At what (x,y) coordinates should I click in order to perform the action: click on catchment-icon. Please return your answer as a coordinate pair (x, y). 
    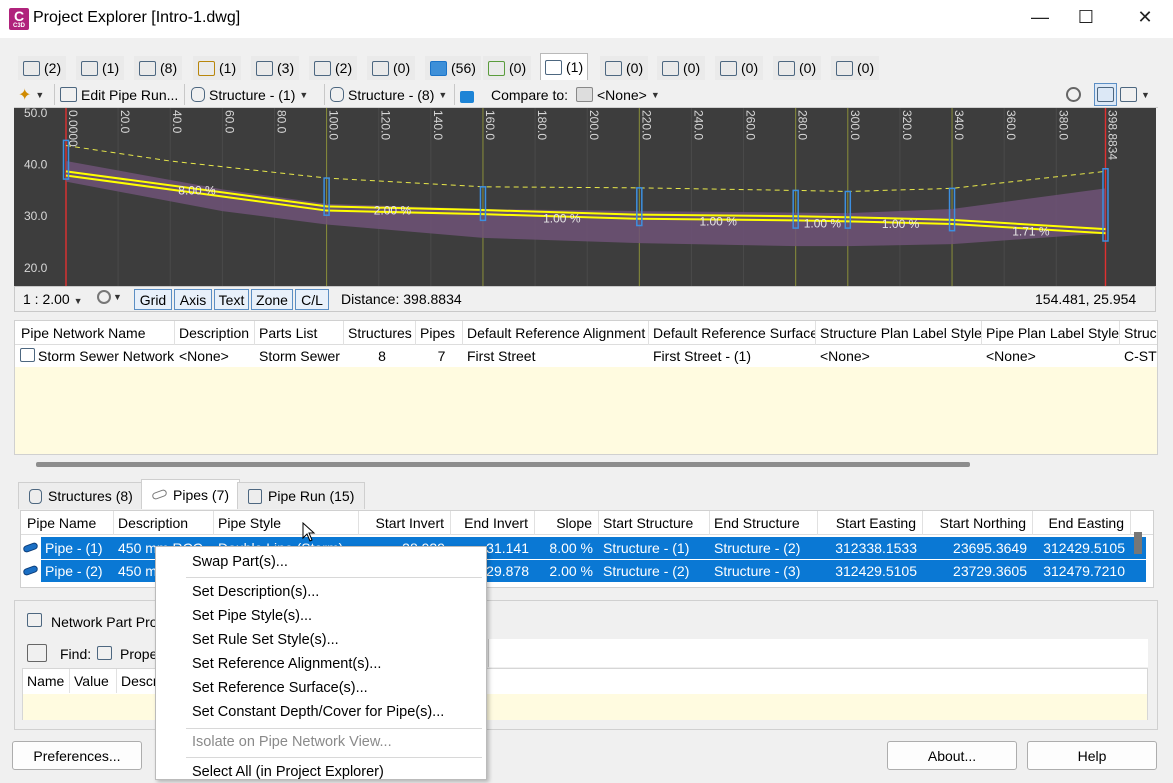
    Looking at the image, I should click on (670, 68).